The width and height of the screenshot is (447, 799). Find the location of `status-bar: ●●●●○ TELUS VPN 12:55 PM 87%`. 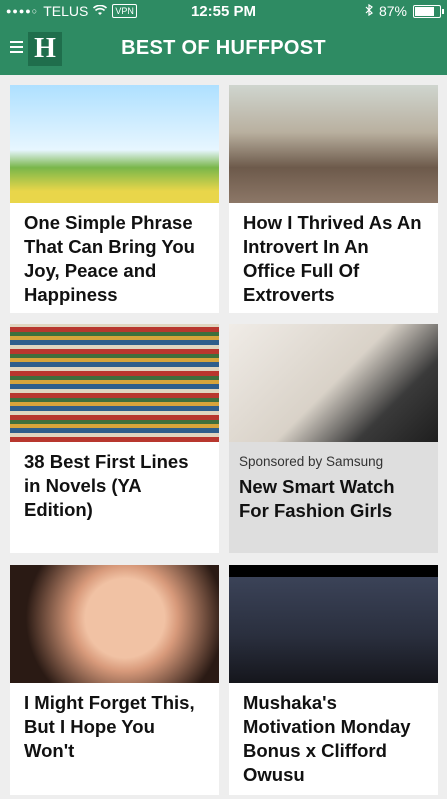

status-bar: ●●●●○ TELUS VPN 12:55 PM 87% is located at coordinates (223, 11).